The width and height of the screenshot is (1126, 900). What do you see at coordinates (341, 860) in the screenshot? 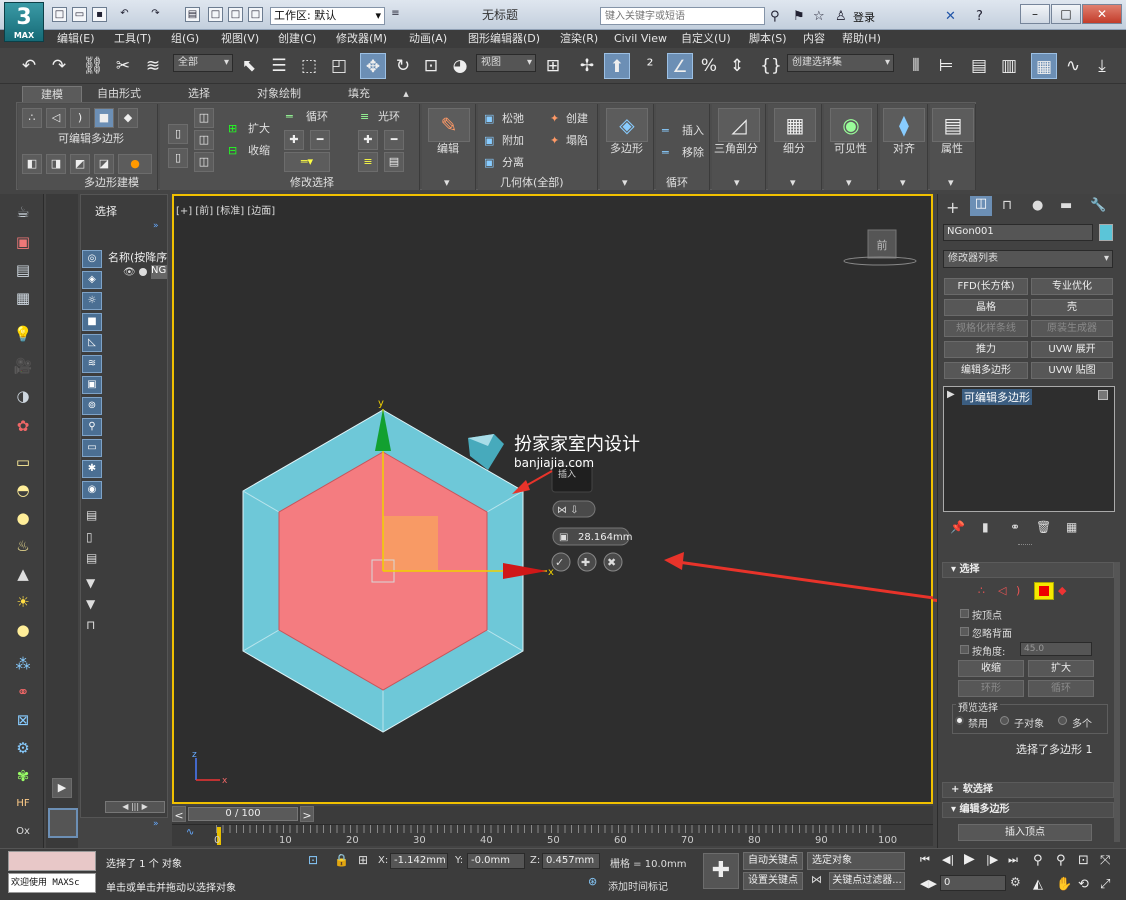
I see `selection-lock-icon: 🔒` at bounding box center [341, 860].